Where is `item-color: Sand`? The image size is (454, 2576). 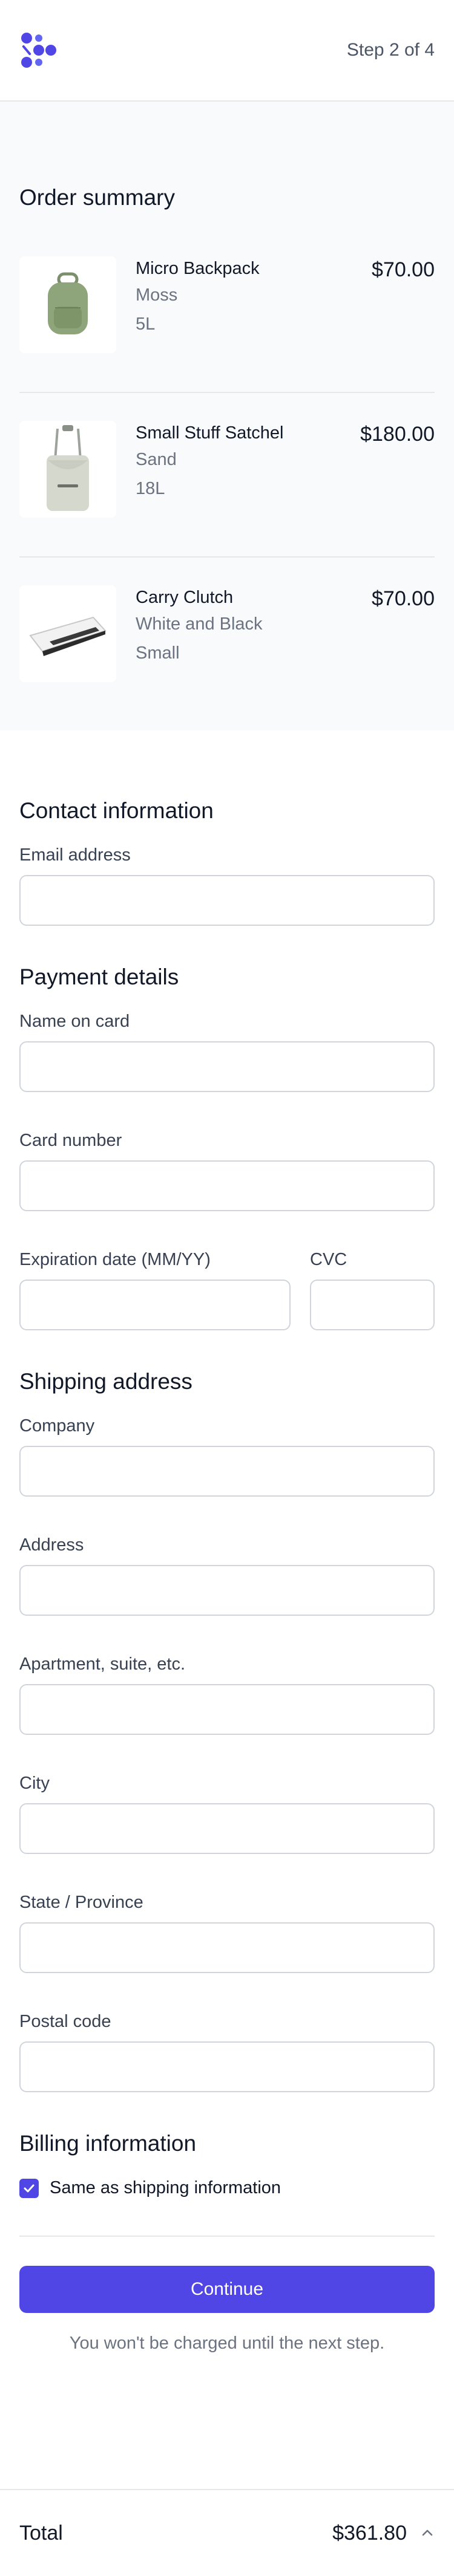 item-color: Sand is located at coordinates (156, 460).